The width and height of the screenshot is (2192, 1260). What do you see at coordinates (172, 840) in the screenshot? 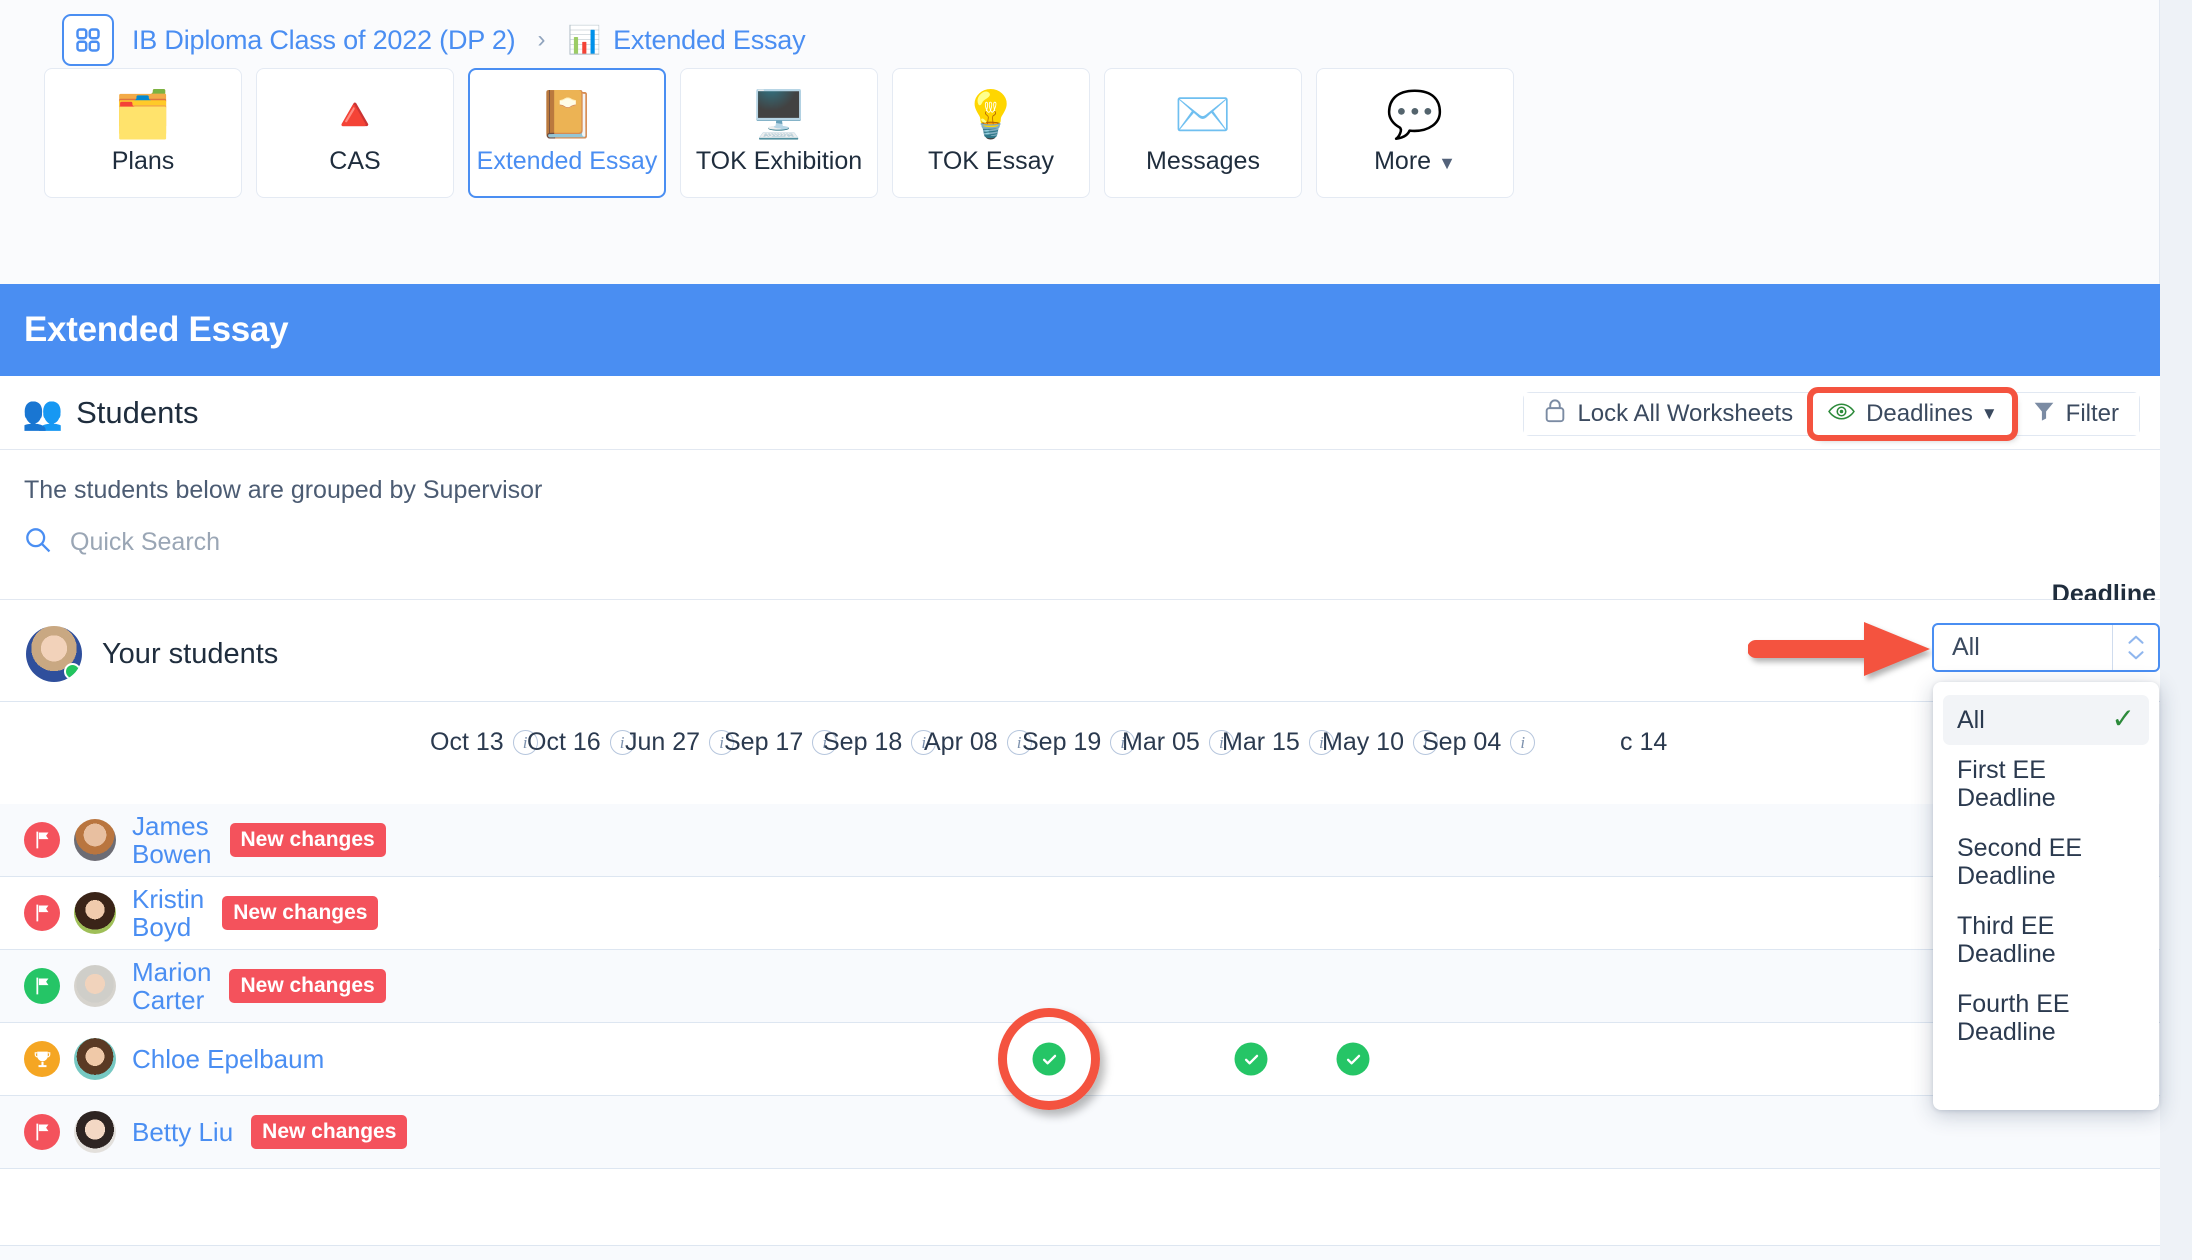
I see `student-name-link: James Bowen` at bounding box center [172, 840].